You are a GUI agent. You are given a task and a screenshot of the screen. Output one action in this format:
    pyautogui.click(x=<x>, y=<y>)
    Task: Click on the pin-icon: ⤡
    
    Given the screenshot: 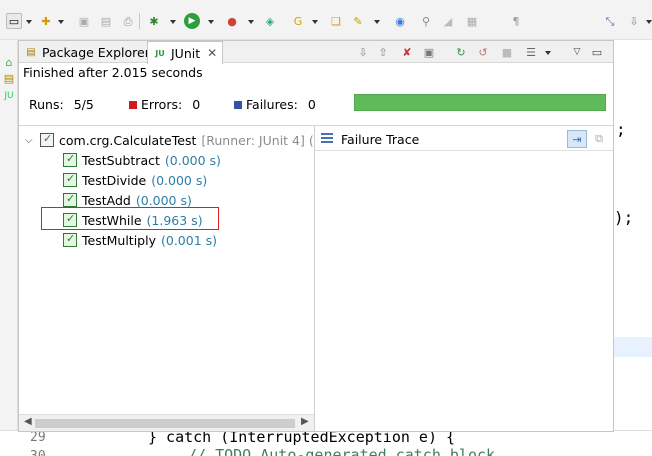 What is the action you would take?
    pyautogui.click(x=610, y=21)
    